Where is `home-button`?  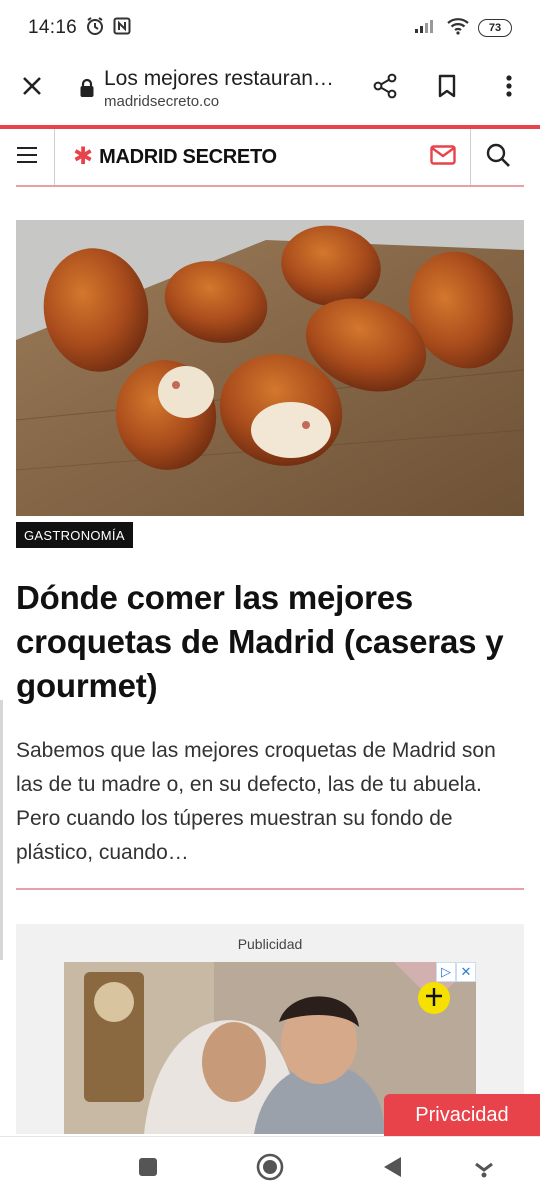 home-button is located at coordinates (270, 1168).